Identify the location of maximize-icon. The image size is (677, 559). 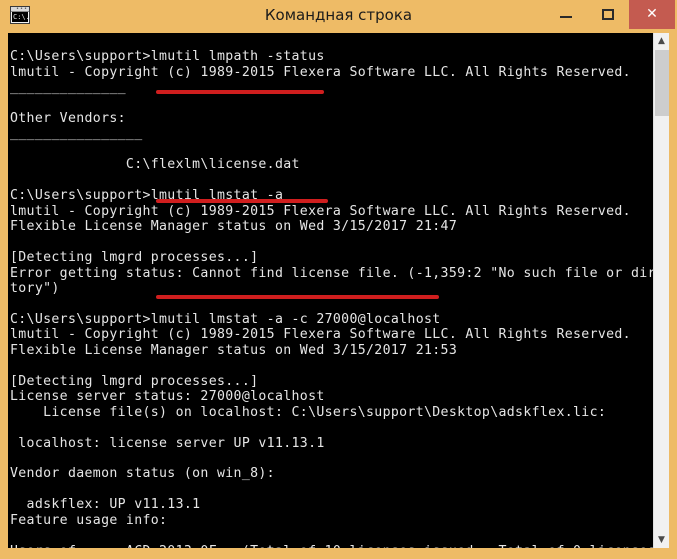
(608, 14).